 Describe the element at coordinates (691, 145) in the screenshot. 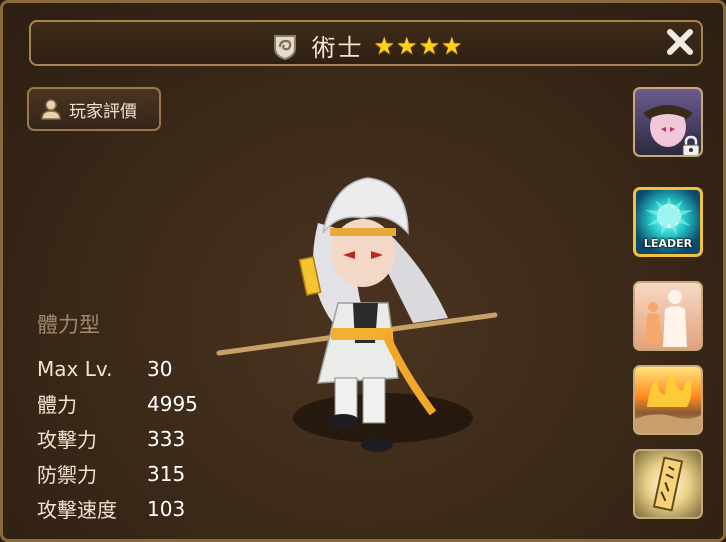

I see `lock-icon` at that location.